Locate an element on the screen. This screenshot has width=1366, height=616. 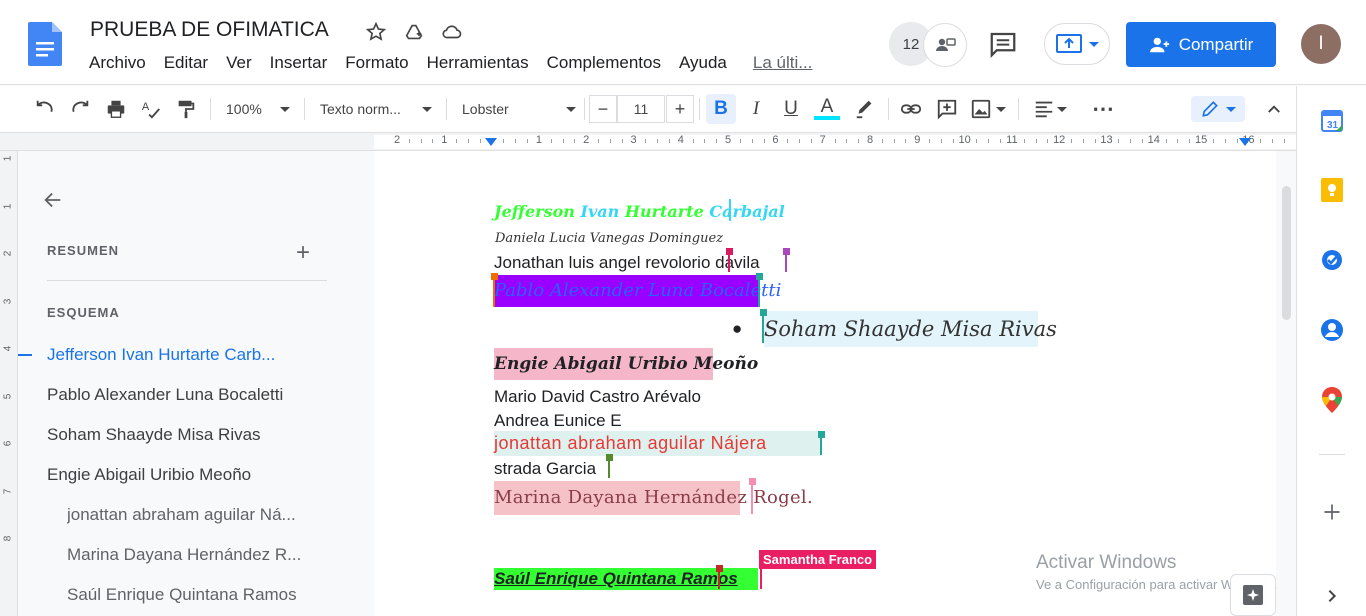
insert-image-icon is located at coordinates (988, 109).